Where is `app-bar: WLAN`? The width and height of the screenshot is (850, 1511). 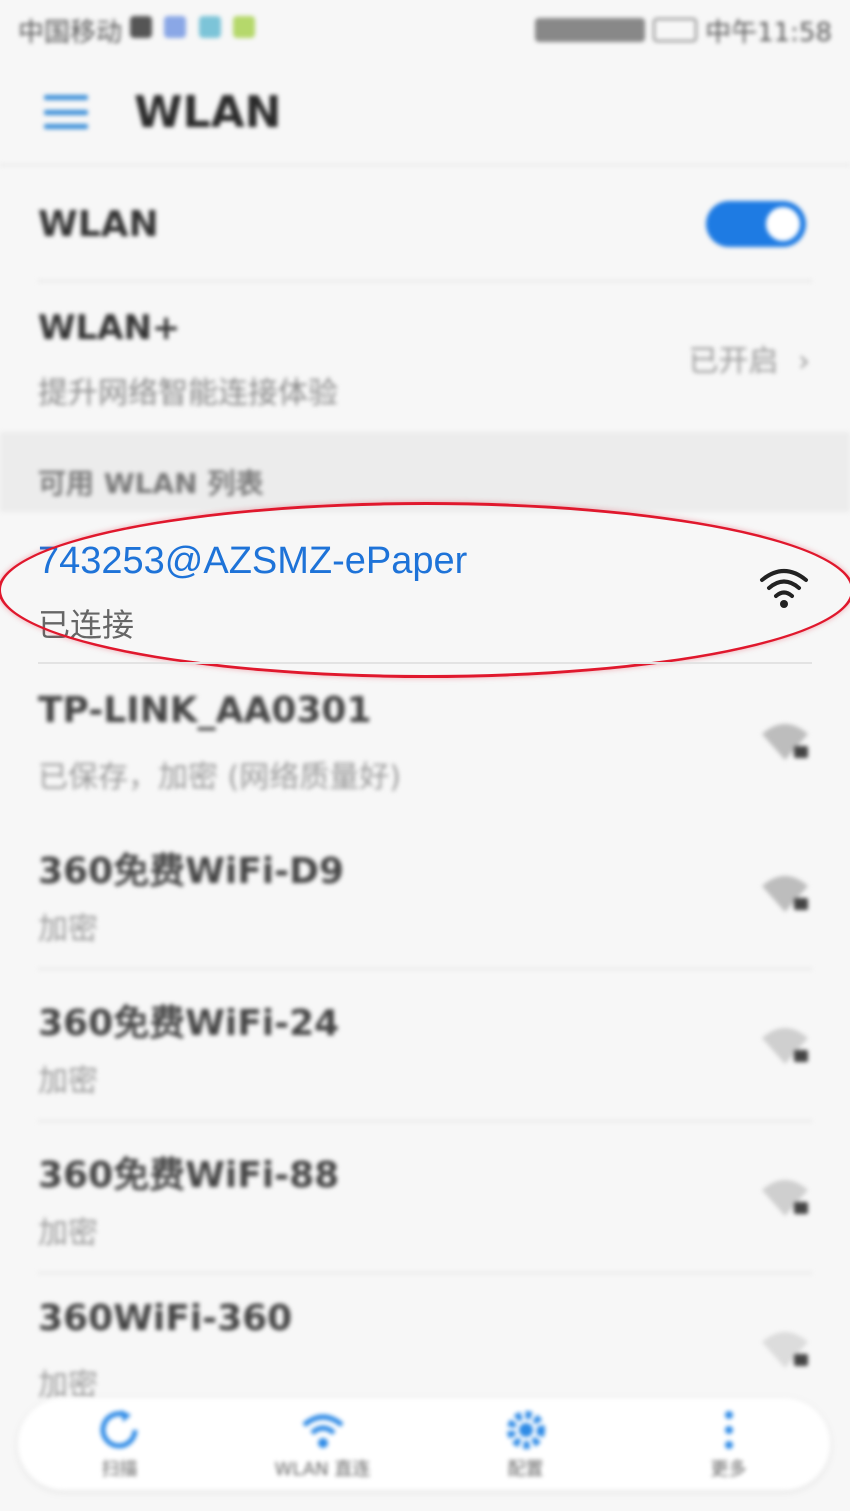
app-bar: WLAN is located at coordinates (425, 113).